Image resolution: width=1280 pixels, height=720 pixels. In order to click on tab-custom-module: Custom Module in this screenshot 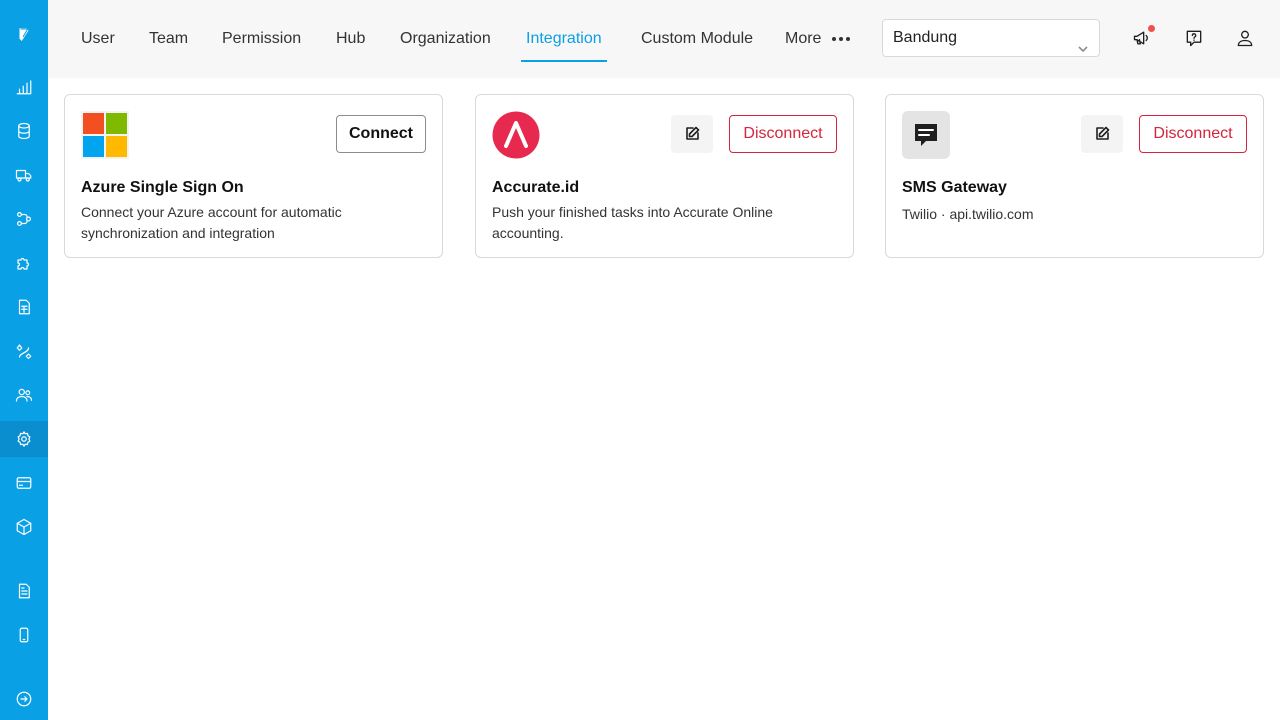, I will do `click(697, 42)`.